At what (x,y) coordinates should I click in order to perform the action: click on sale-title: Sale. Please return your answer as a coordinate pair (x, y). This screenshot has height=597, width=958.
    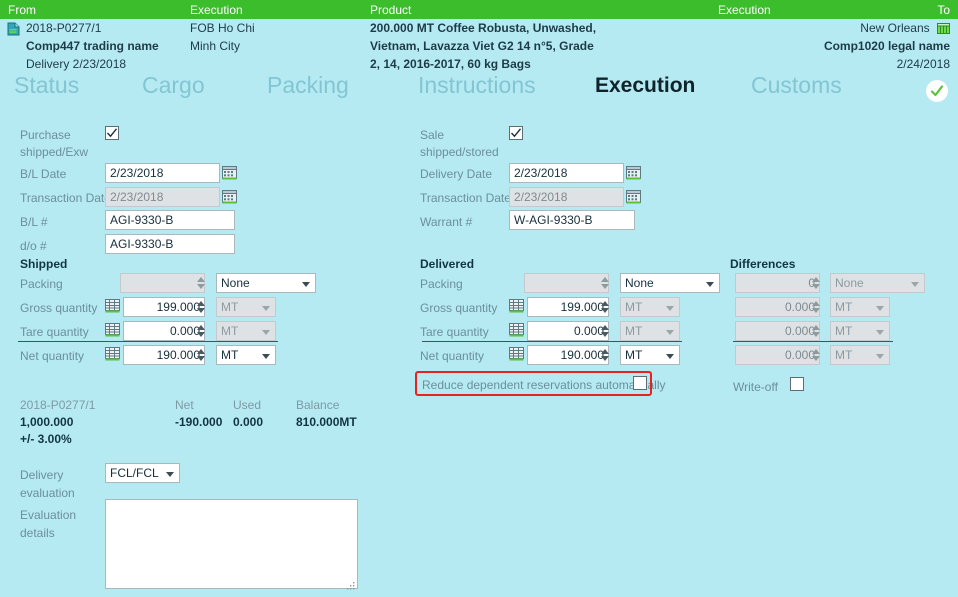
    Looking at the image, I should click on (432, 135).